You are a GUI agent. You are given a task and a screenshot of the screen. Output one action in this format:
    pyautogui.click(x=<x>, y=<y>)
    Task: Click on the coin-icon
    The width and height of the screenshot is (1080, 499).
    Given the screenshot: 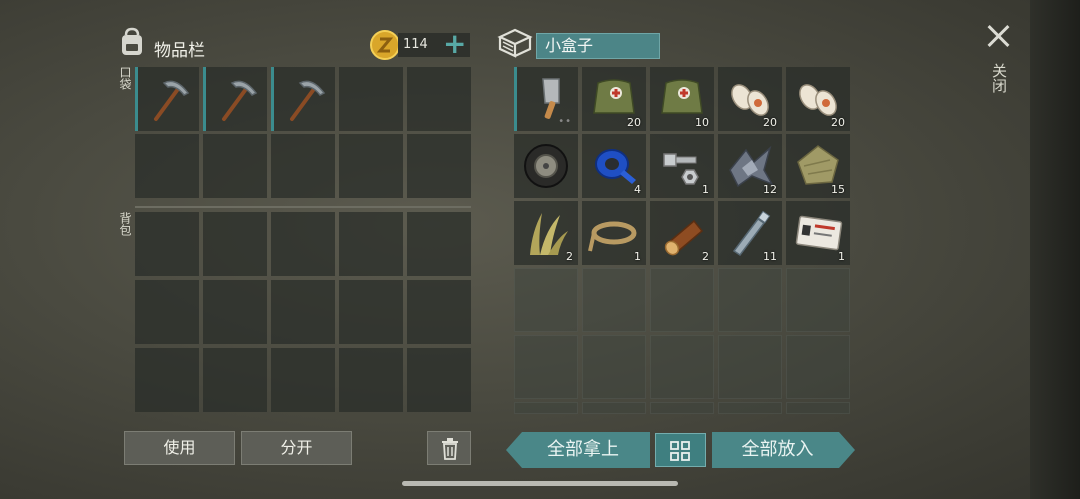 What is the action you would take?
    pyautogui.click(x=385, y=45)
    